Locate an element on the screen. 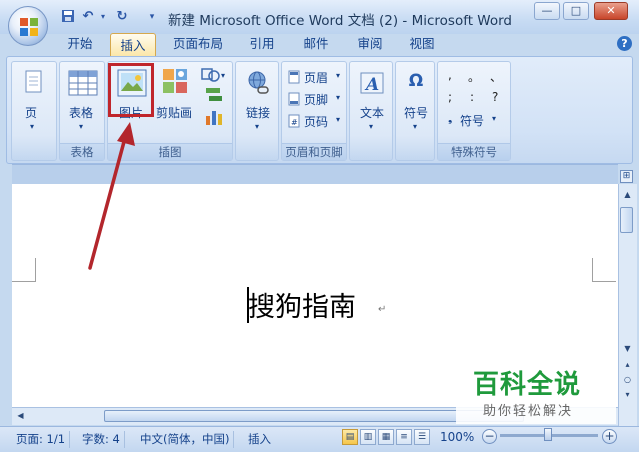 The height and width of the screenshot is (452, 639). status-language: 中文(简体，中国) is located at coordinates (185, 439).